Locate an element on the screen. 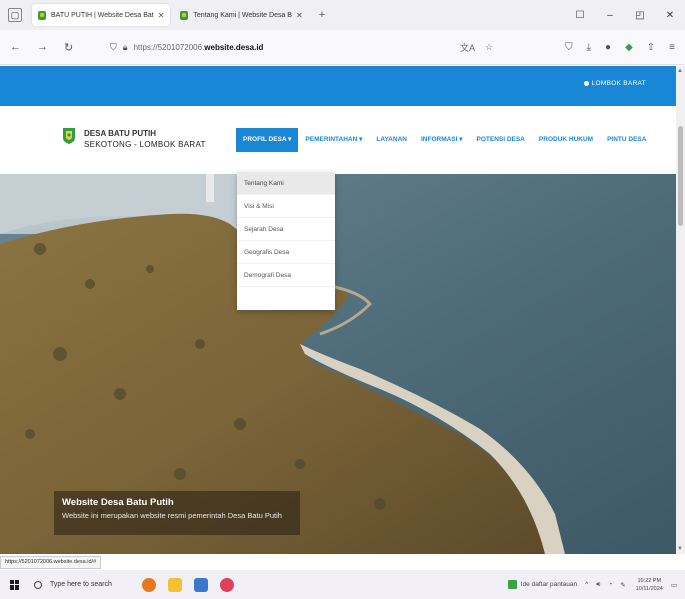 The image size is (685, 599). url-prefix: https://5201072006. is located at coordinates (169, 47).